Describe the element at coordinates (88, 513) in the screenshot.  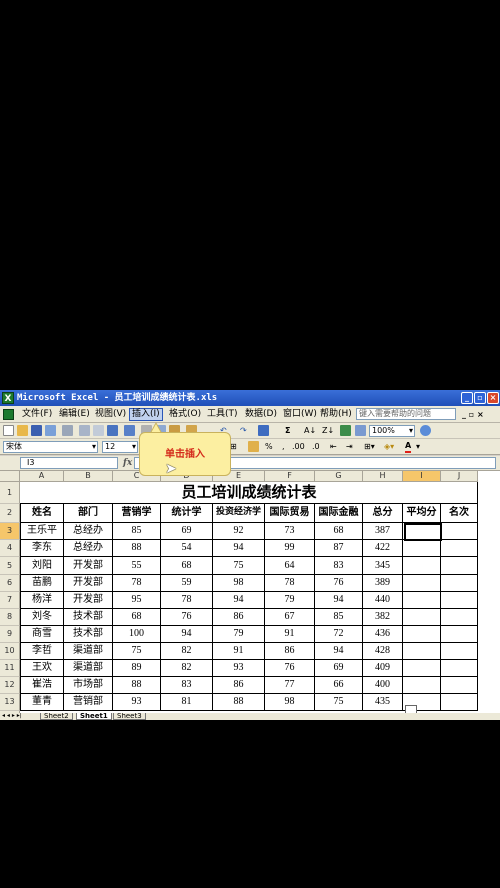
I see `table-header-col-b: 部门` at that location.